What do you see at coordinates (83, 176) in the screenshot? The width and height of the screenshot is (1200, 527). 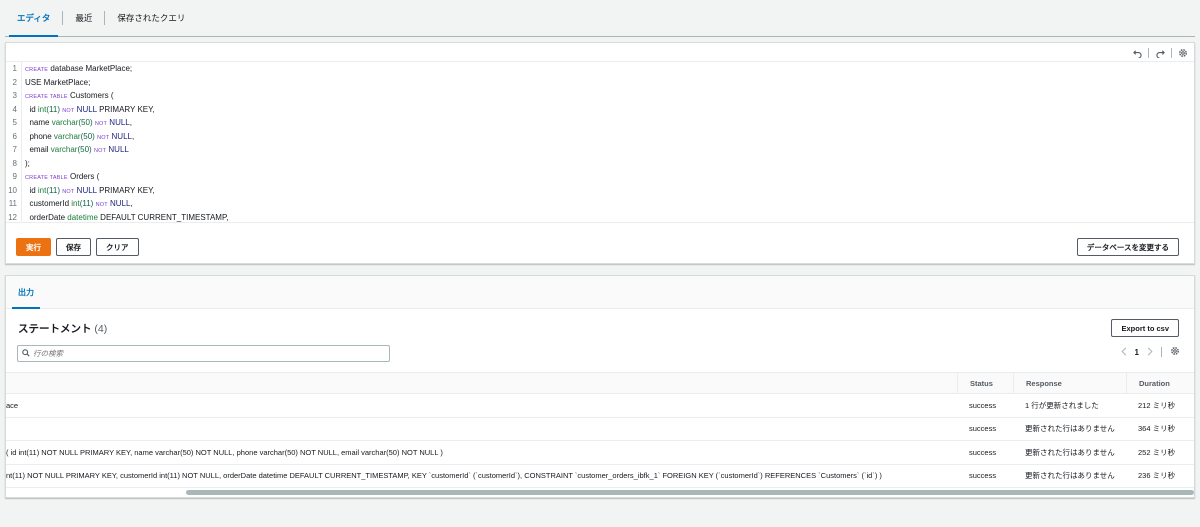 I see `code-token: Orders (` at bounding box center [83, 176].